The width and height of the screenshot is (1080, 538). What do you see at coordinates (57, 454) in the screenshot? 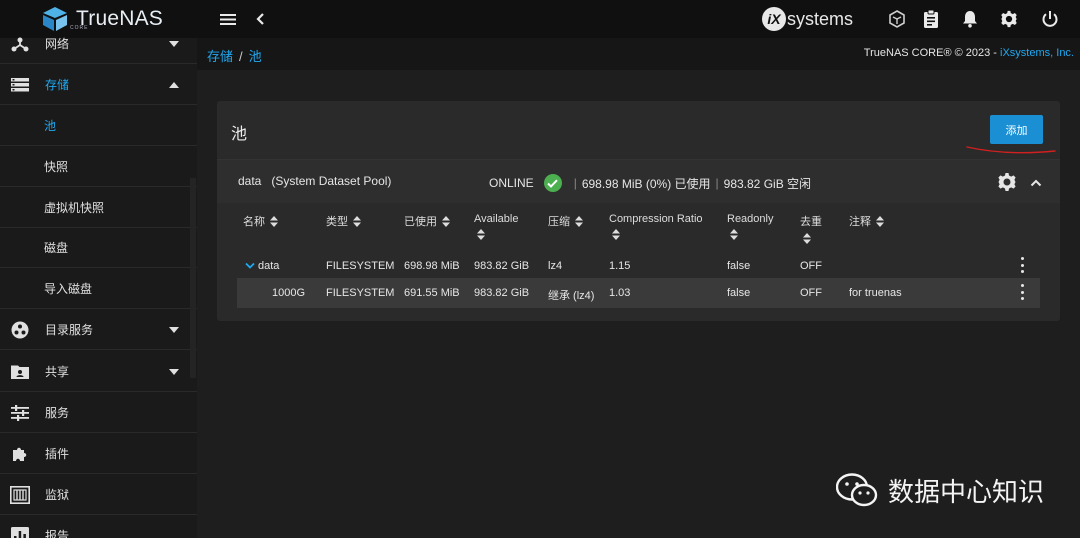
I see `sidebar-item-label: 插件` at bounding box center [57, 454].